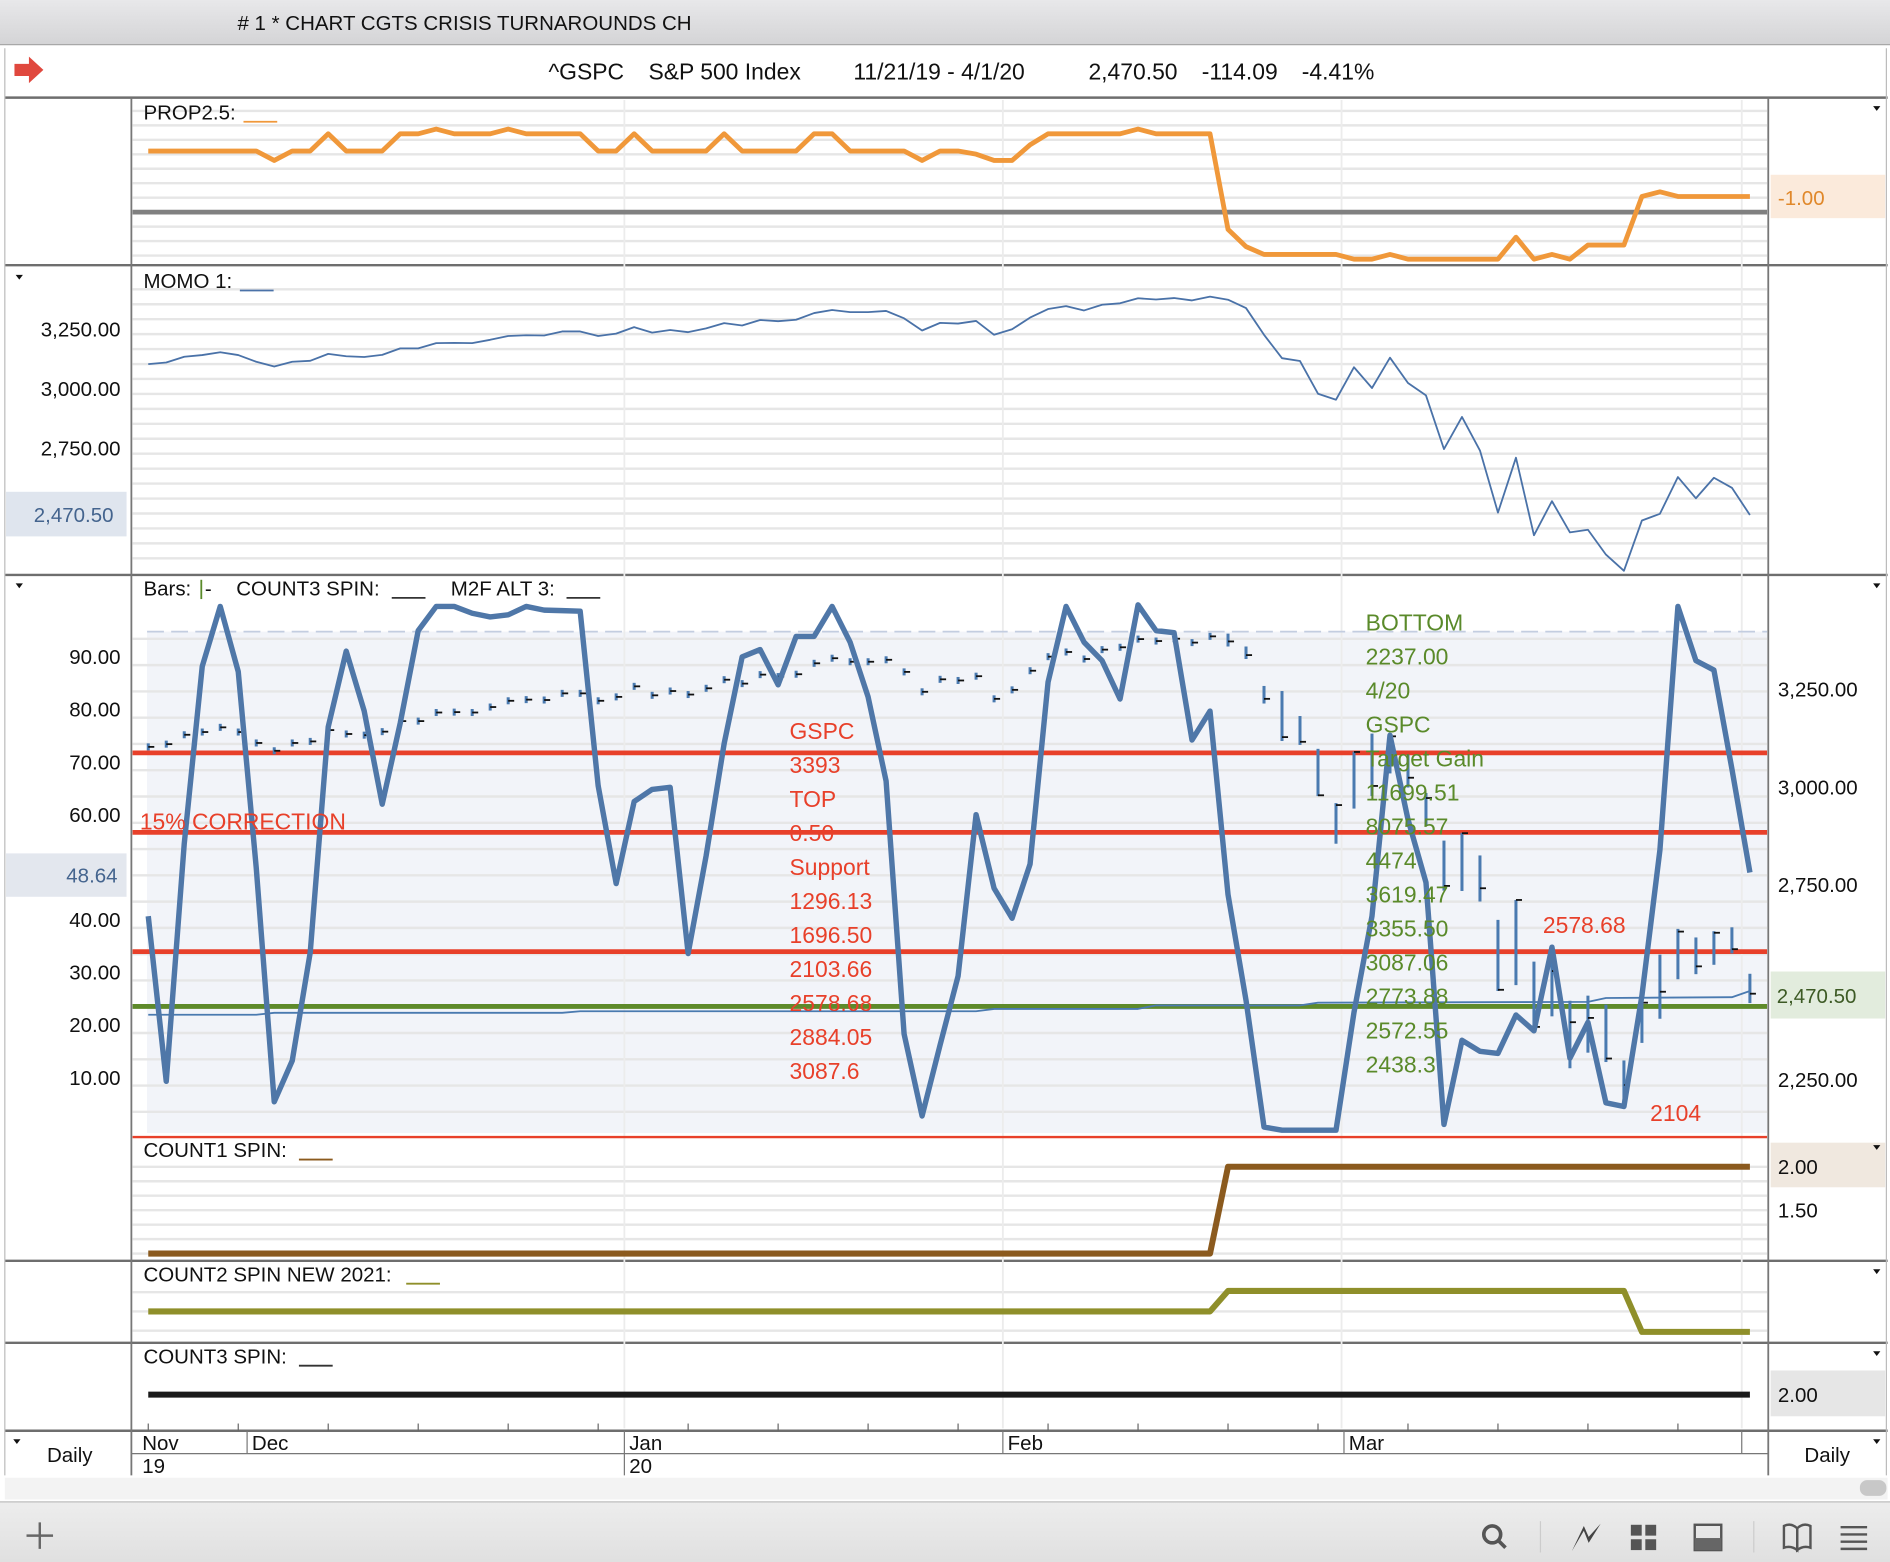  I want to click on price-axis-tick: 3,250.00, so click(1818, 690).